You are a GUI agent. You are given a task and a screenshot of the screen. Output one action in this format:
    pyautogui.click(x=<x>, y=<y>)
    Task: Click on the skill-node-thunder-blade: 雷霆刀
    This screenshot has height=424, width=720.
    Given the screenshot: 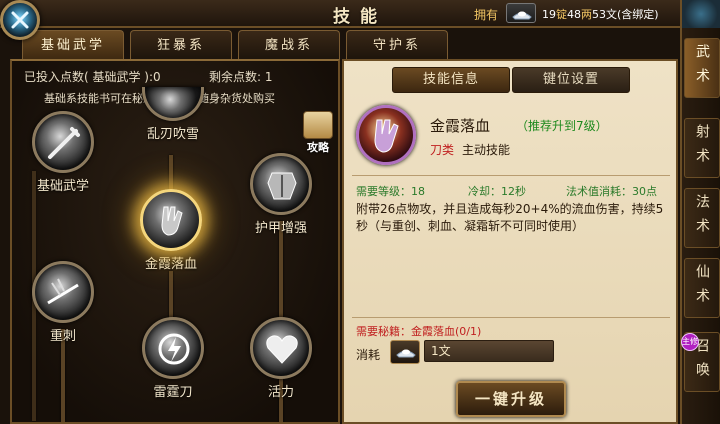 What is the action you would take?
    pyautogui.click(x=173, y=358)
    